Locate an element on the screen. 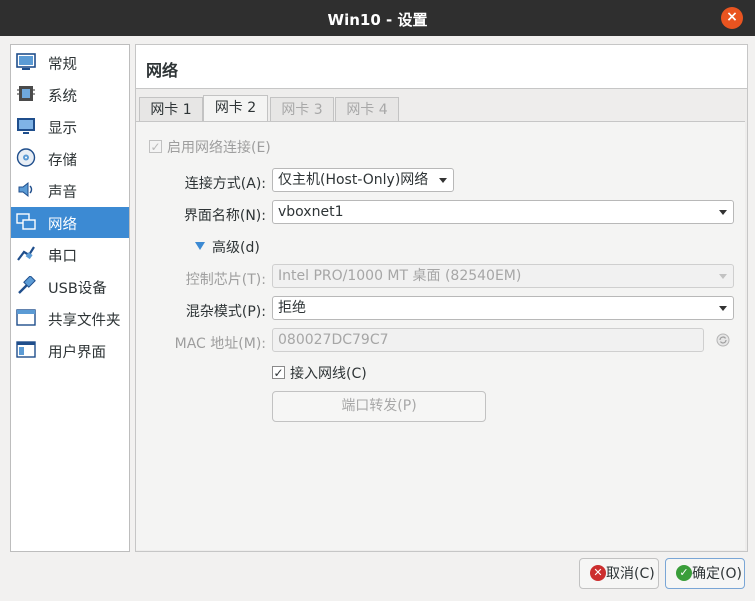  title-bar: Win10 - 设置 × is located at coordinates (377, 18).